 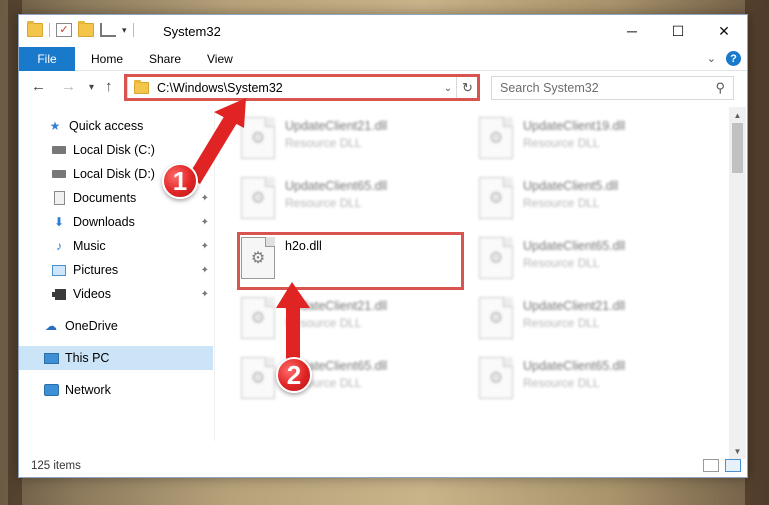 I want to click on download-icon: ⬇, so click(x=59, y=222).